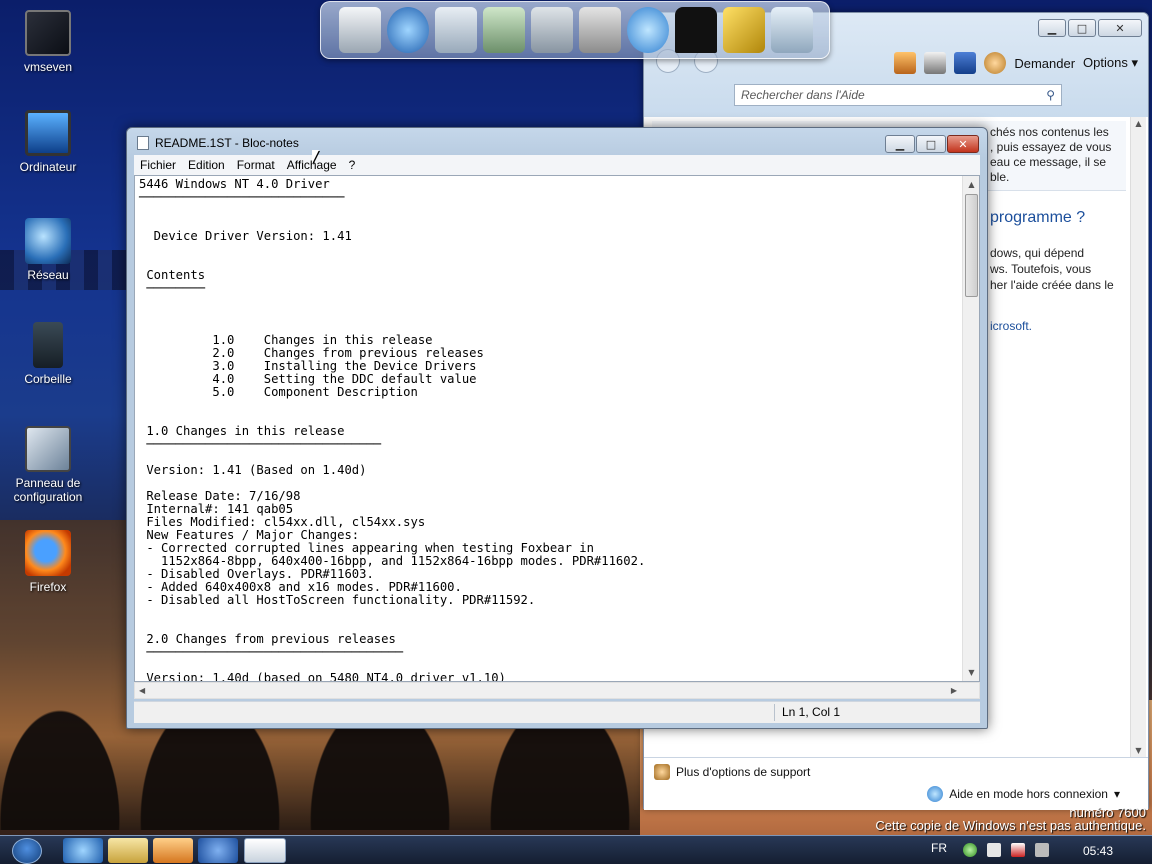  I want to click on home-icon, so click(905, 63).